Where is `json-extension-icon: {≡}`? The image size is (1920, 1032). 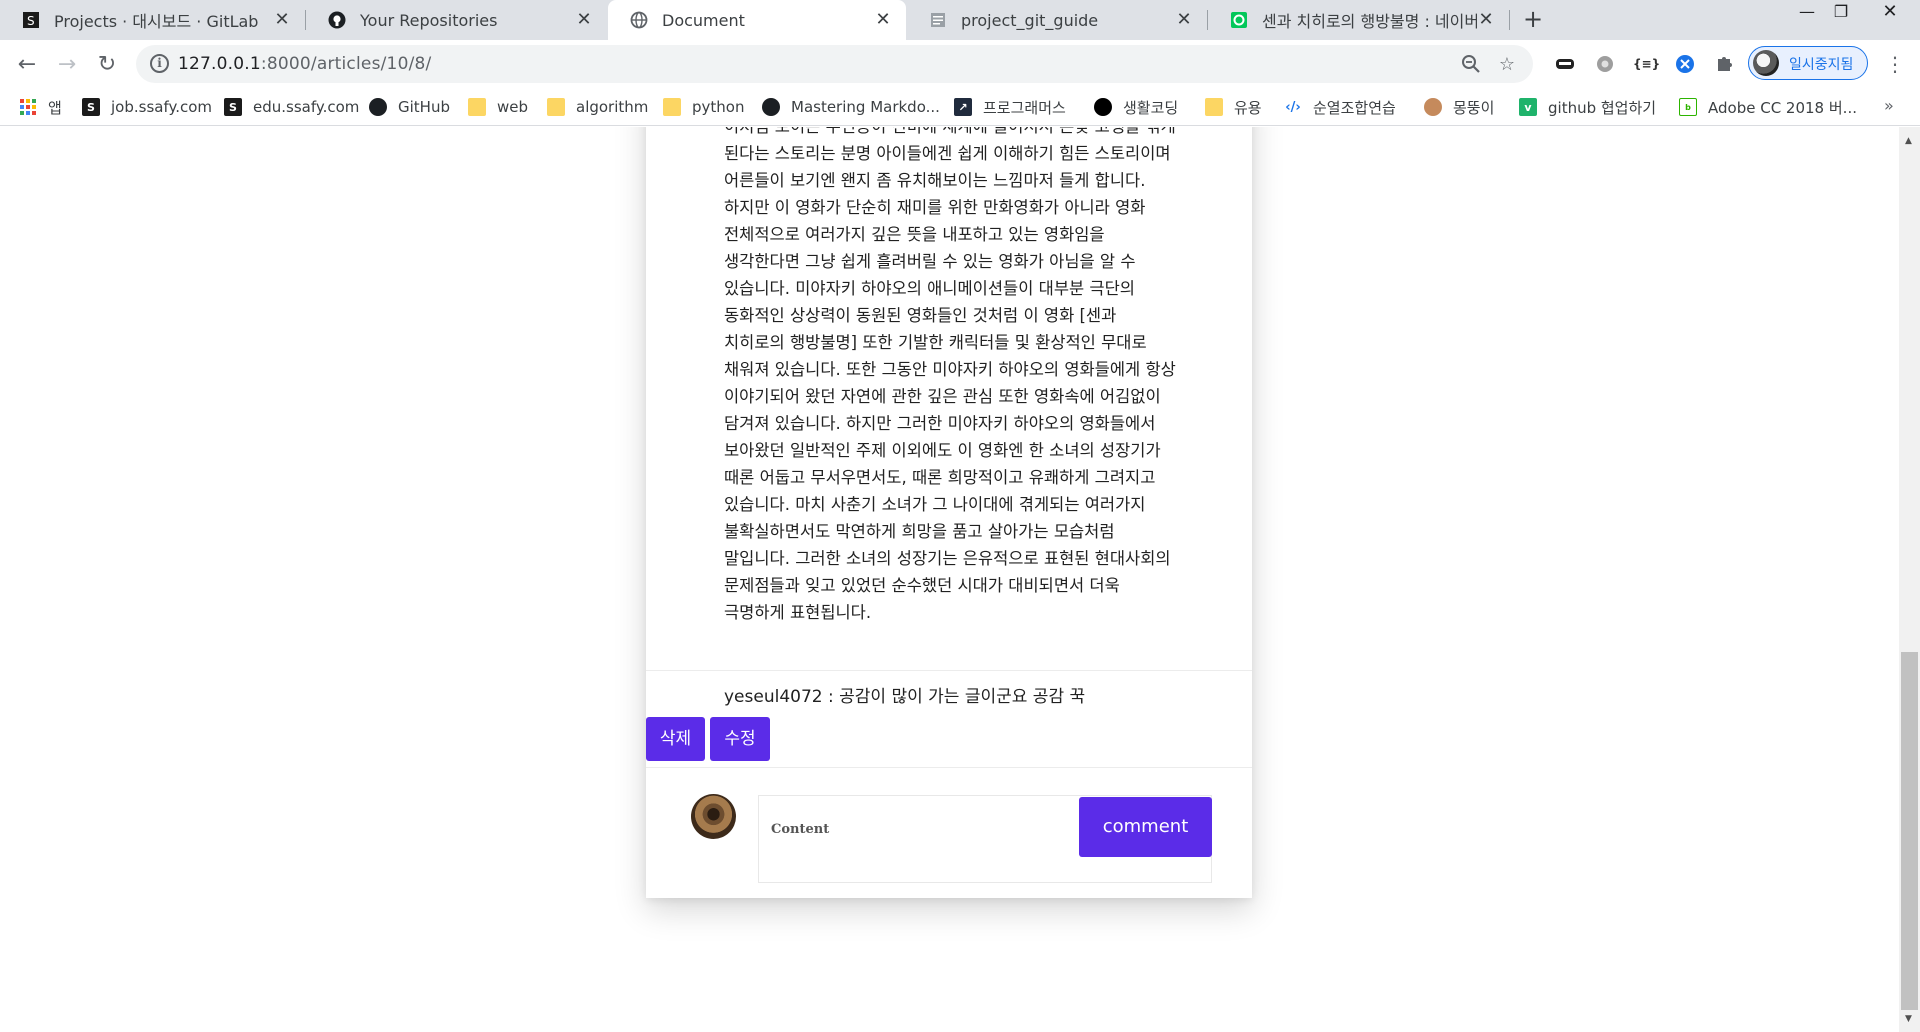
json-extension-icon: {≡} is located at coordinates (1646, 64).